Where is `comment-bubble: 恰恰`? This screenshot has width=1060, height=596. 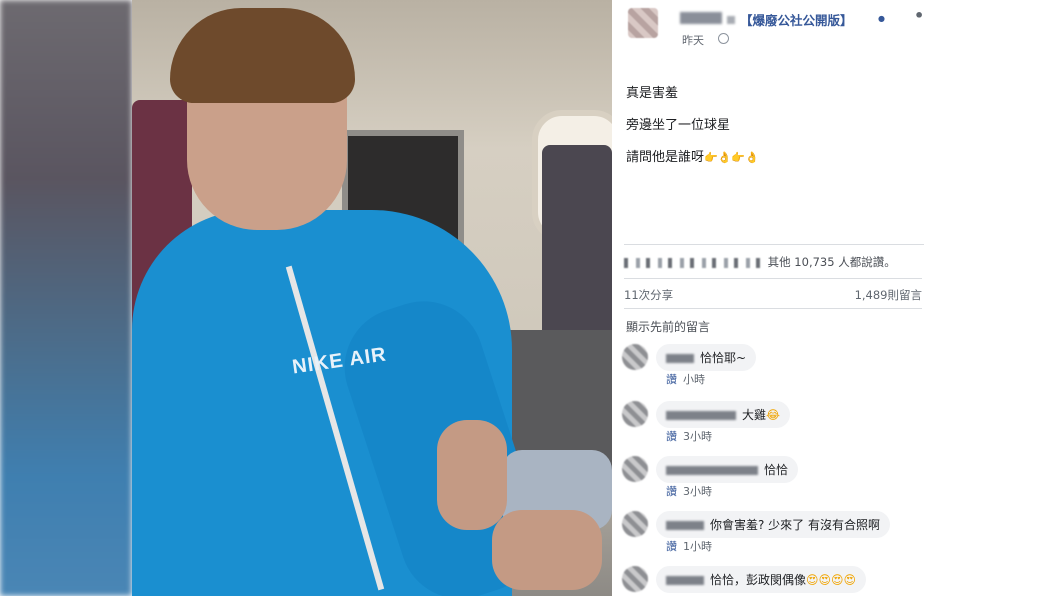
comment-bubble: 恰恰 is located at coordinates (727, 469).